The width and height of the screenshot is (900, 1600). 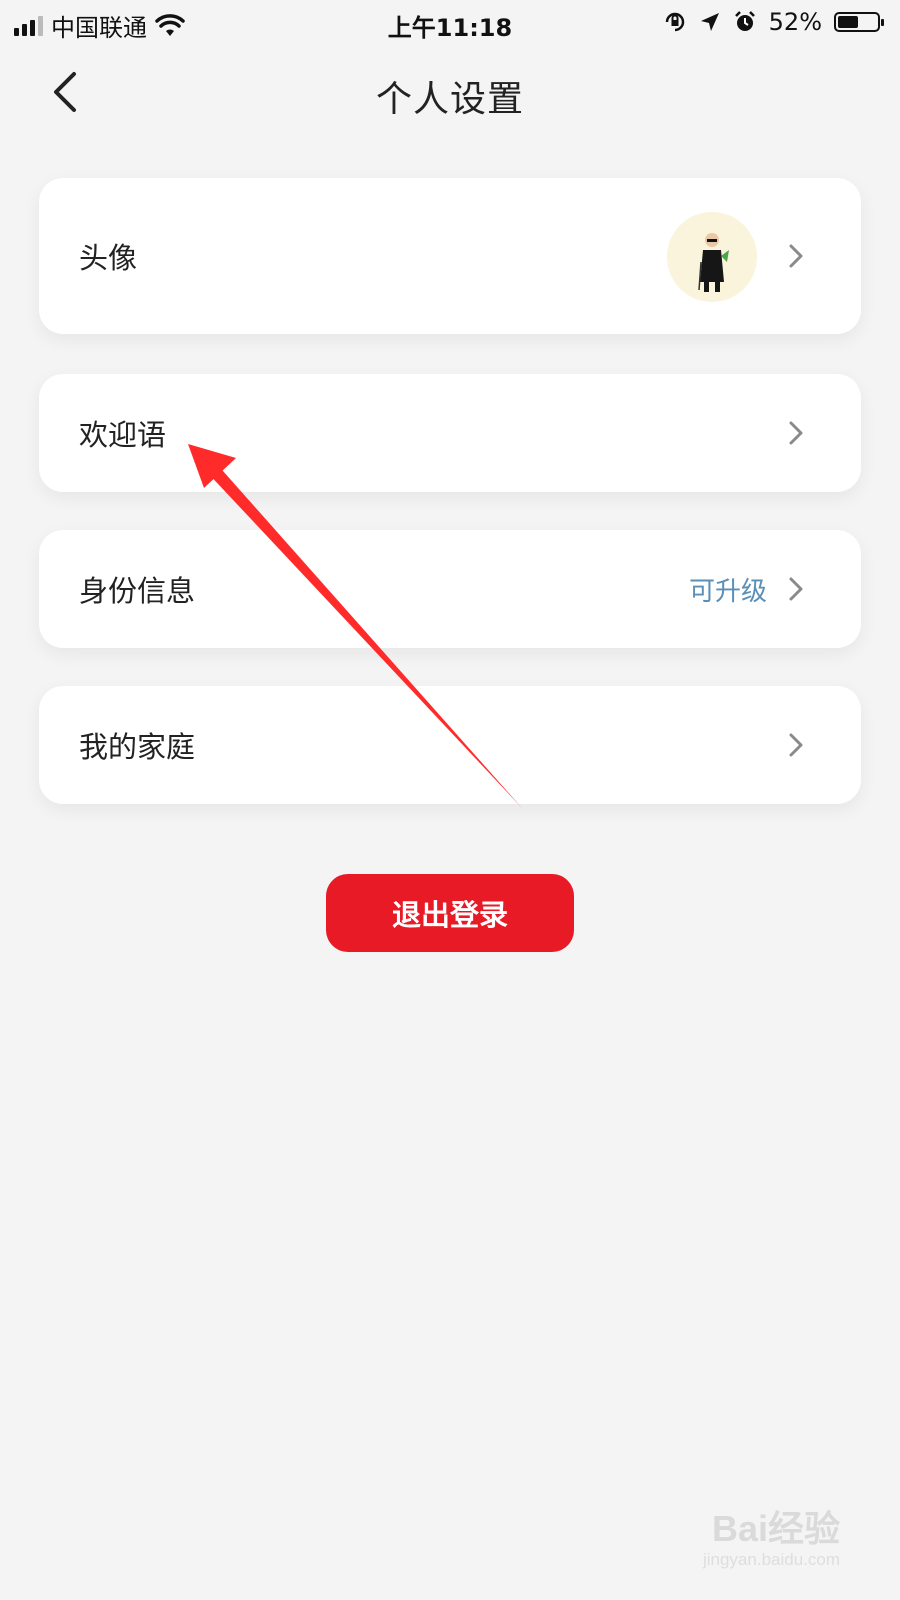 What do you see at coordinates (450, 256) in the screenshot?
I see `settings-row-avatar: 头像` at bounding box center [450, 256].